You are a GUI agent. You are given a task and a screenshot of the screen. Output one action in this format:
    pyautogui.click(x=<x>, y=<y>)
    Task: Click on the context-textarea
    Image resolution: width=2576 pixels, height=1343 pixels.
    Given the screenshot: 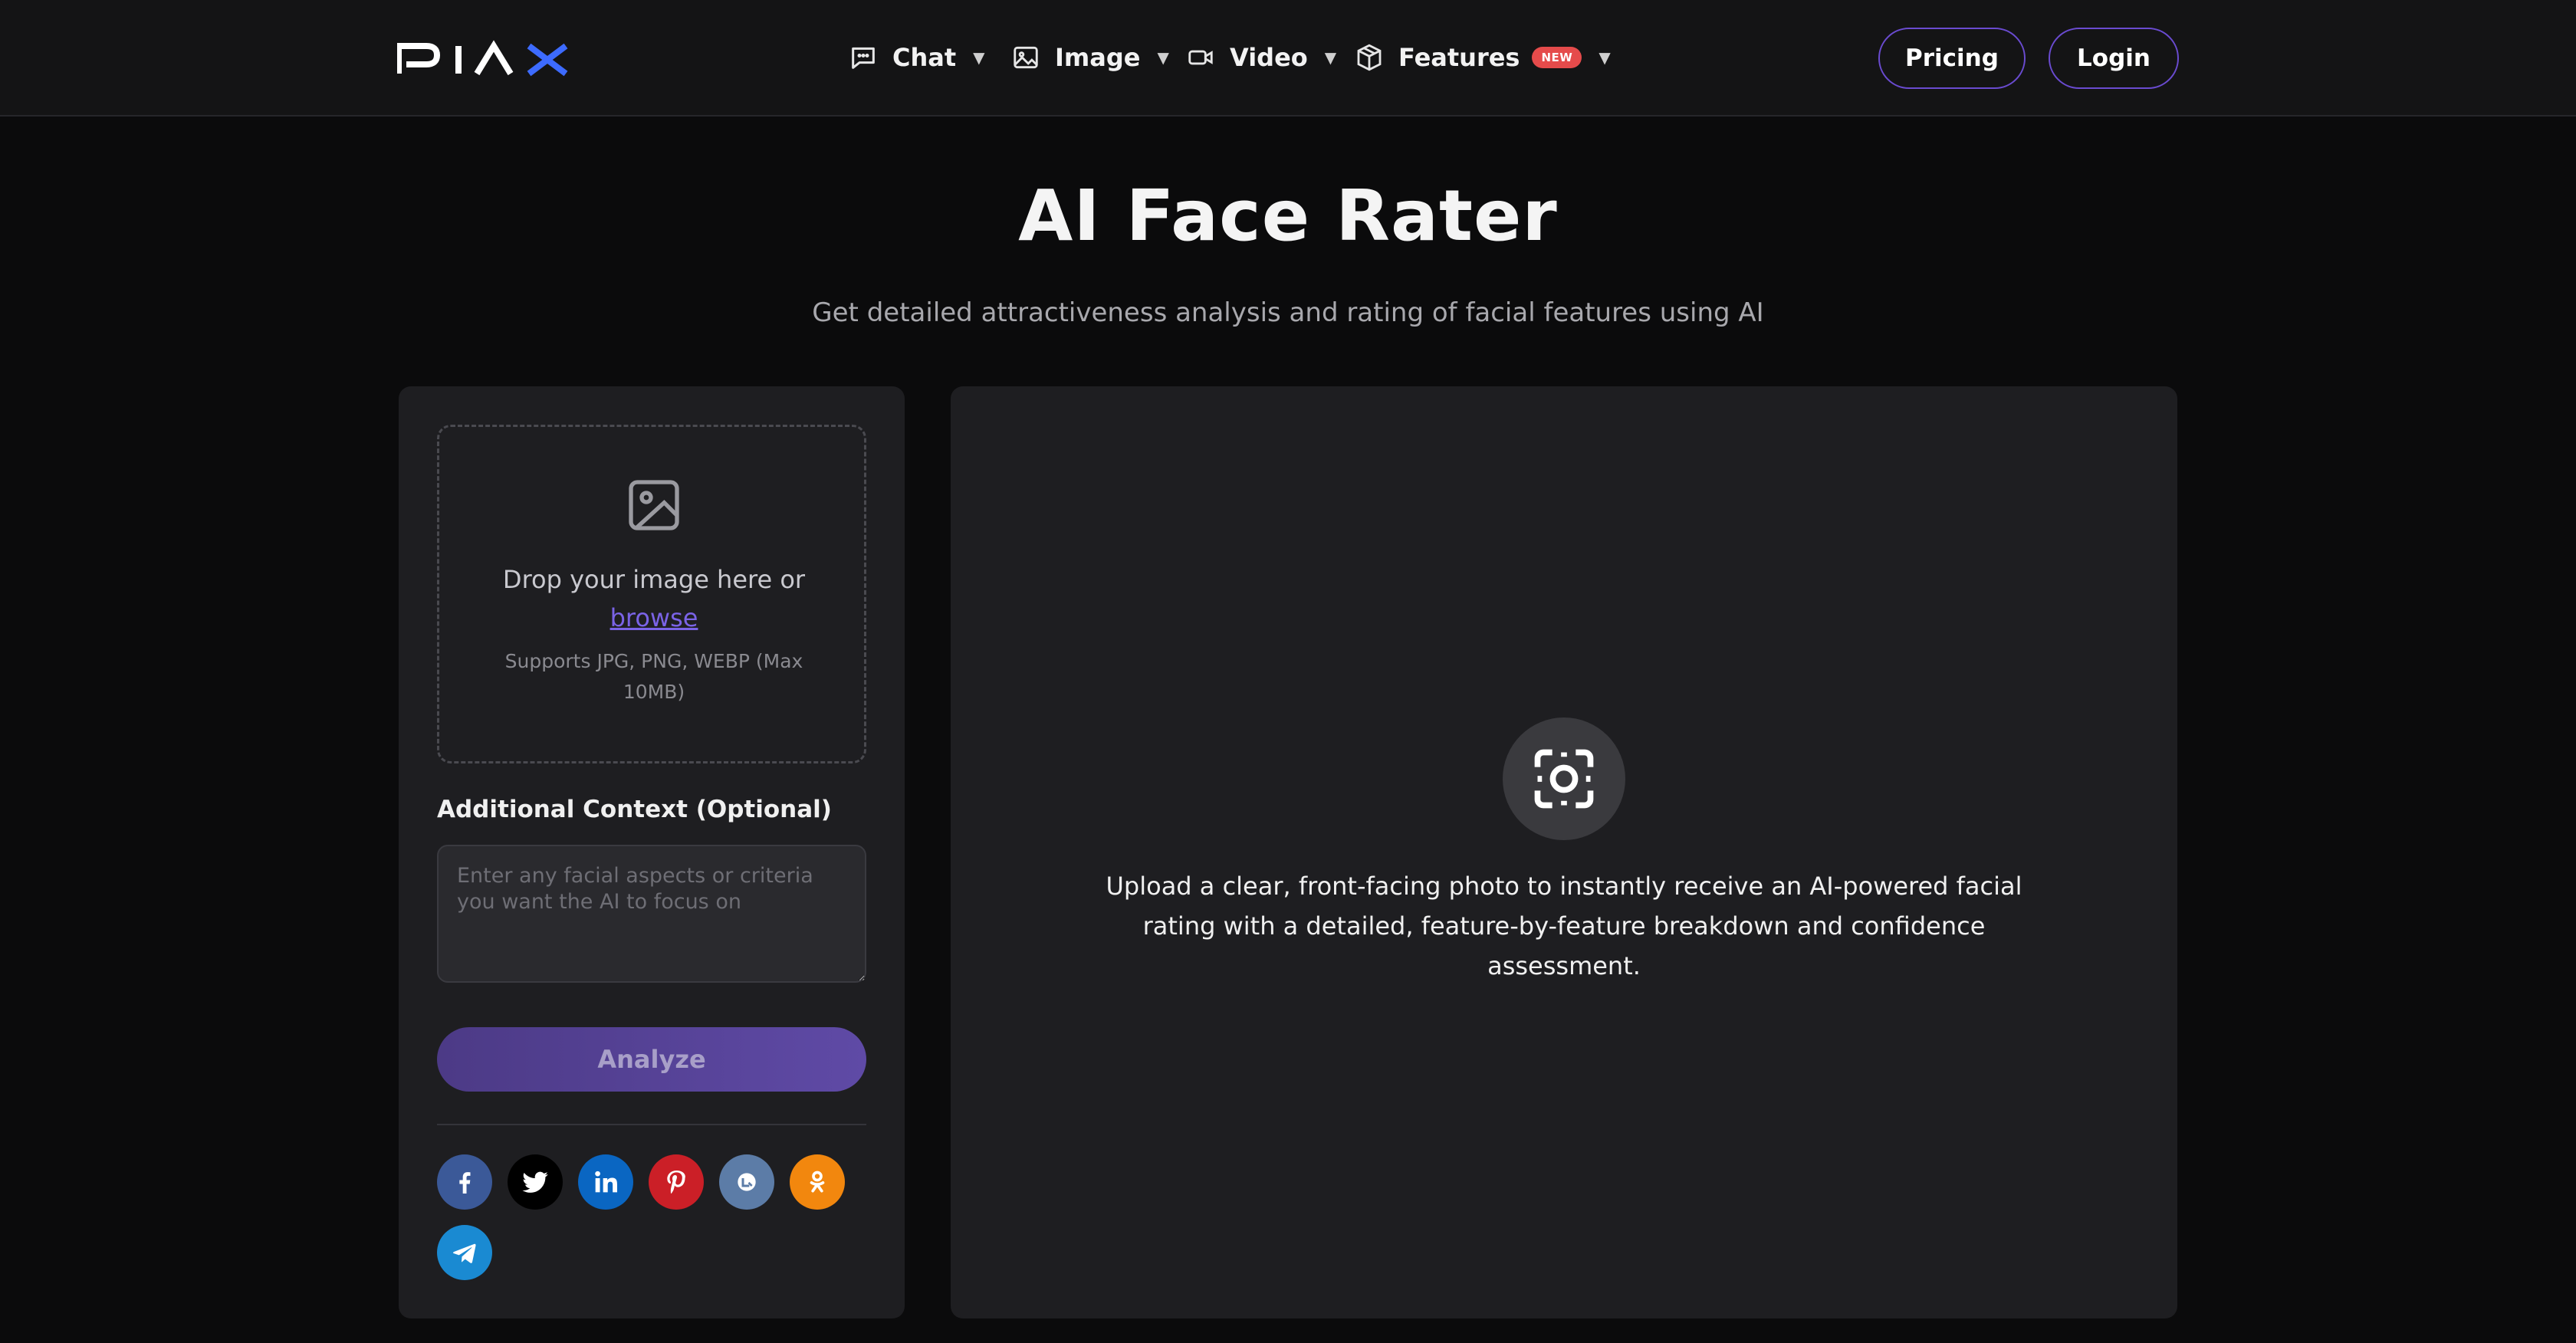 What is the action you would take?
    pyautogui.click(x=652, y=914)
    